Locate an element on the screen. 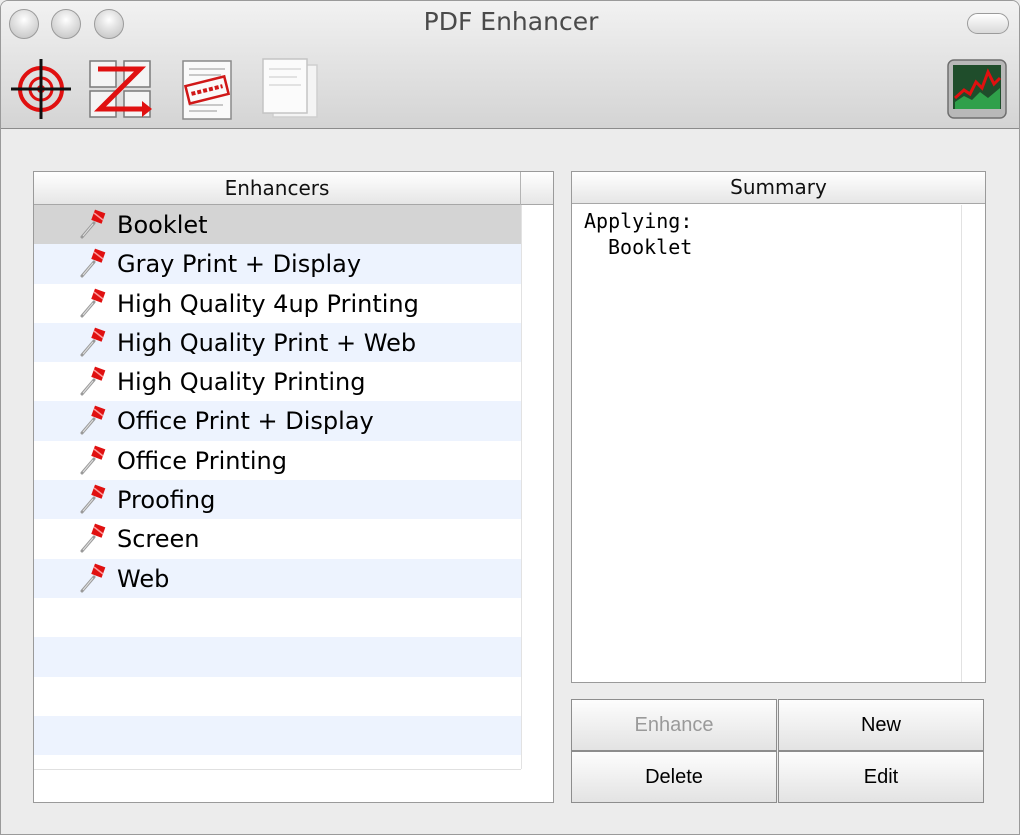 The image size is (1020, 835). enhancers-column-header: Enhancers is located at coordinates (293, 188).